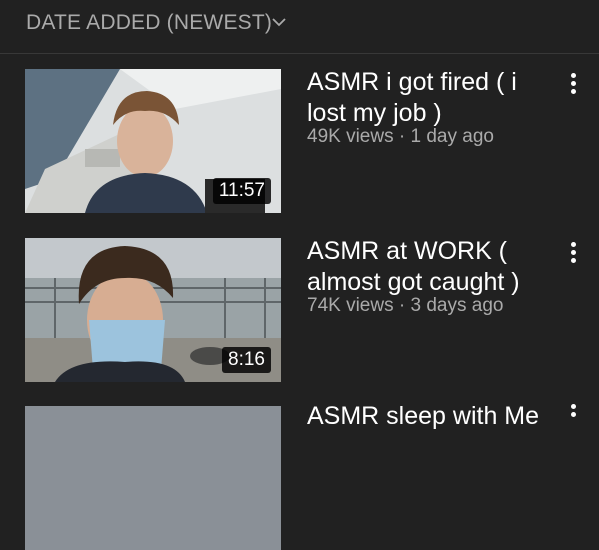 Image resolution: width=599 pixels, height=550 pixels. What do you see at coordinates (350, 305) in the screenshot?
I see `view-count: 74K views` at bounding box center [350, 305].